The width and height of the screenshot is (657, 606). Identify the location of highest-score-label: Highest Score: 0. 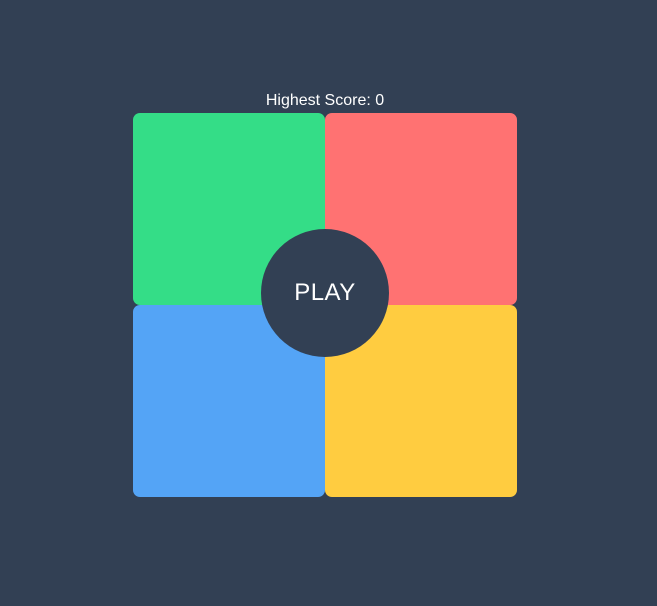
(325, 100).